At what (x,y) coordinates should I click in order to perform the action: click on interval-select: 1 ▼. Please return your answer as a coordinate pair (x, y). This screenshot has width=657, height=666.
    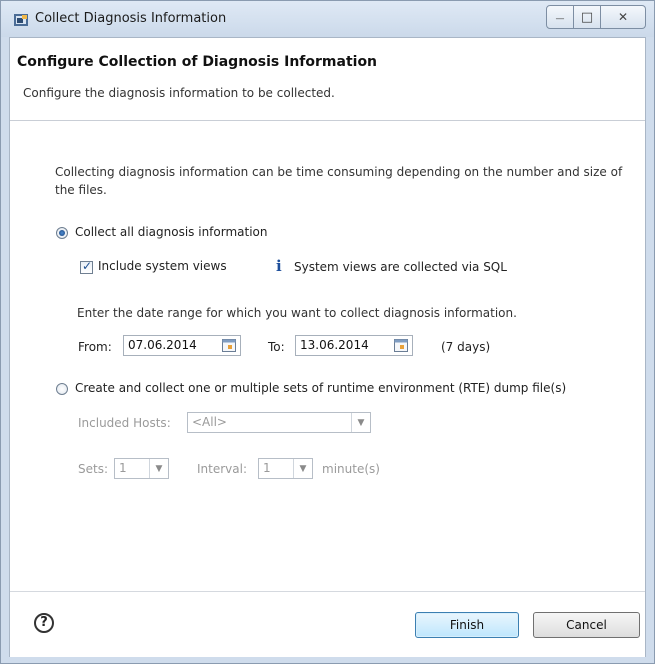
    Looking at the image, I should click on (285, 468).